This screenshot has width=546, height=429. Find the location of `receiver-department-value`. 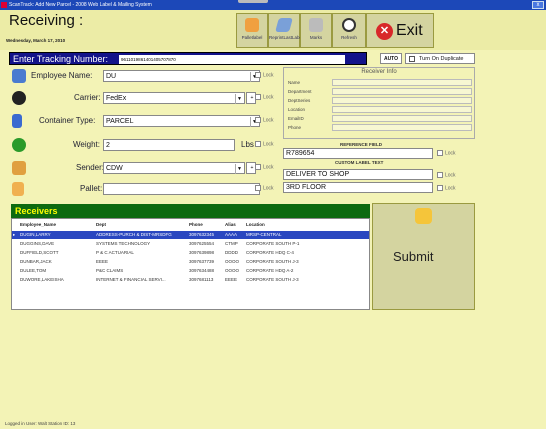

receiver-department-value is located at coordinates (402, 91).